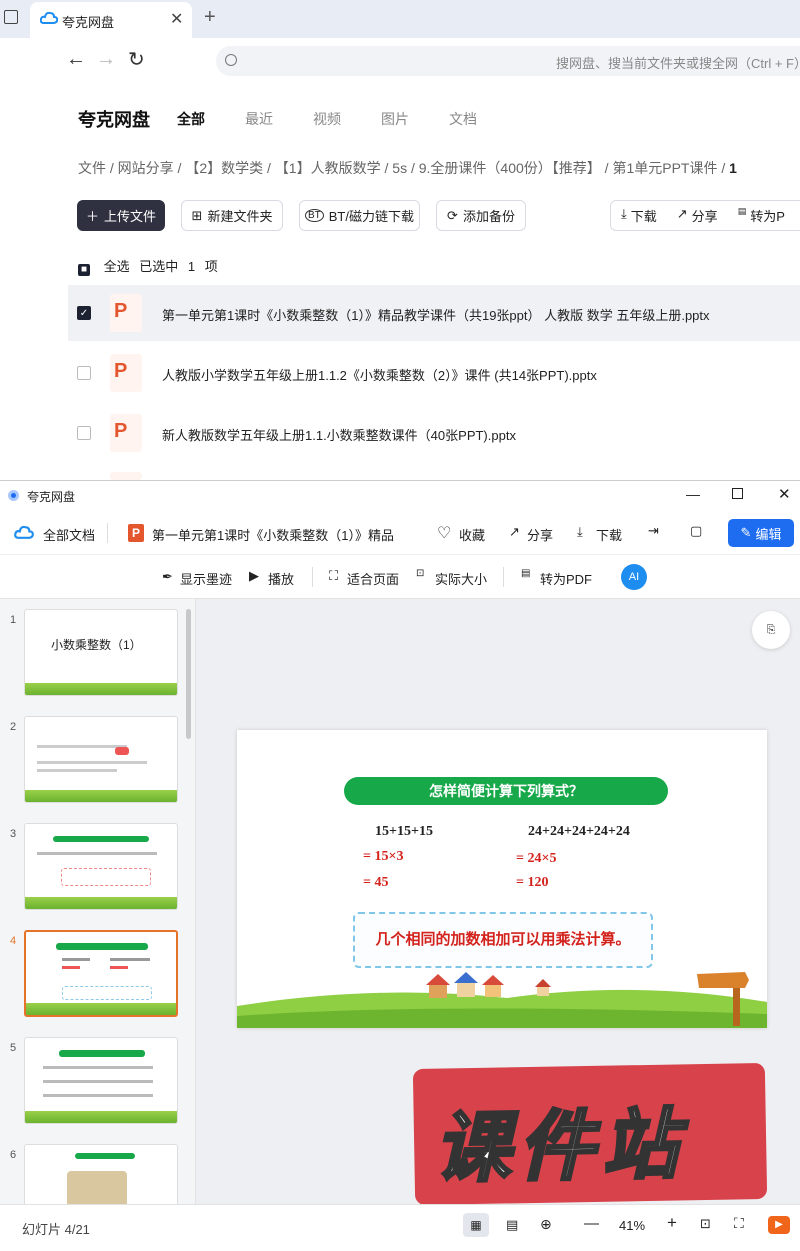  What do you see at coordinates (328, 168) in the screenshot?
I see `breadcrumb-item: 【1】人教版数学` at bounding box center [328, 168].